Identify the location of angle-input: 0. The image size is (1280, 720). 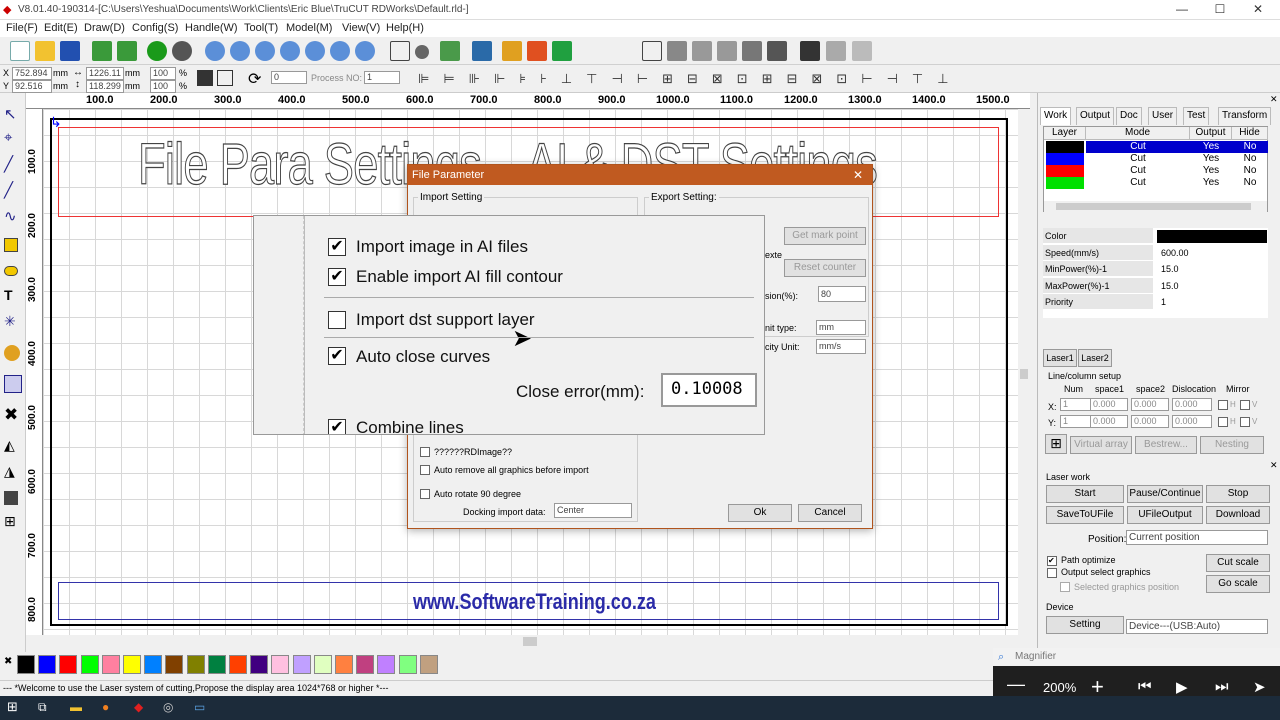
(289, 77).